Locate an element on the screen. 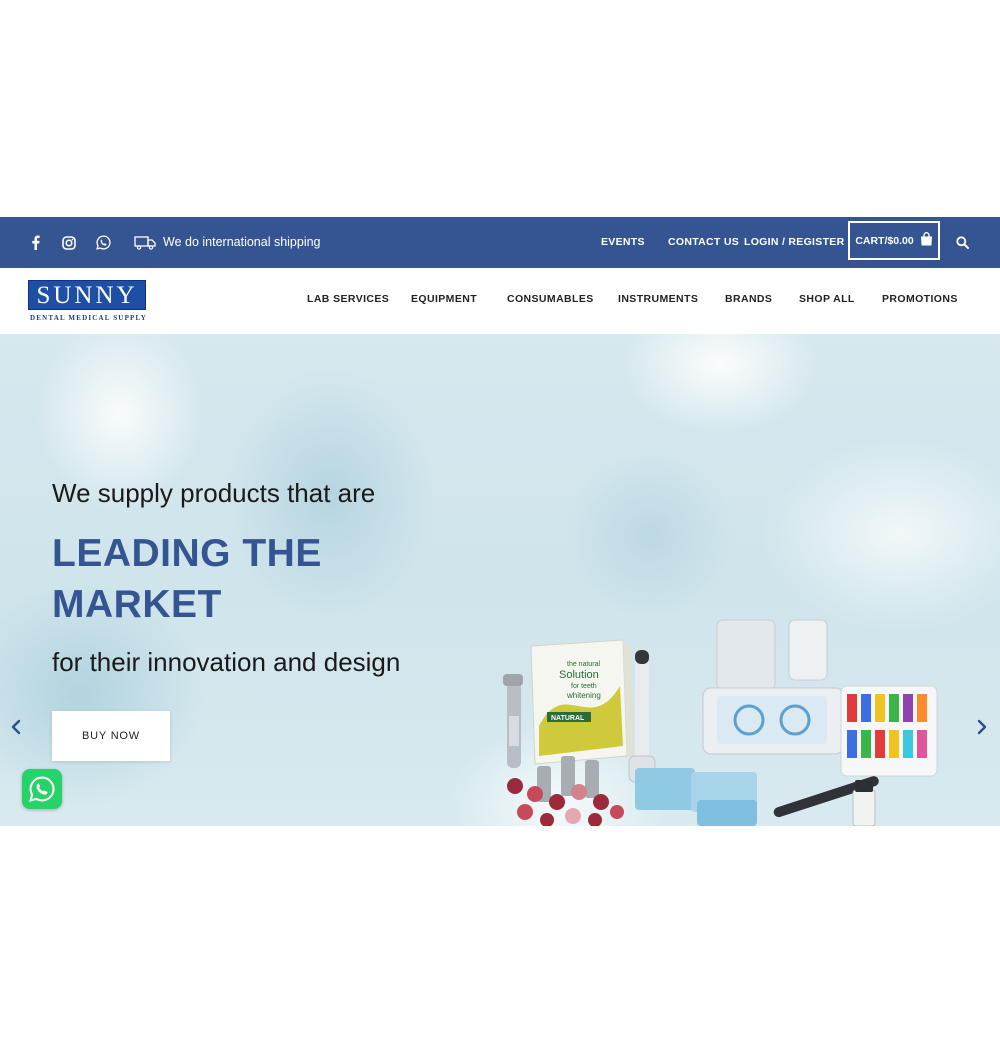 This screenshot has width=1000, height=1040. nav-item-shop-all: SHOP ALL is located at coordinates (827, 299).